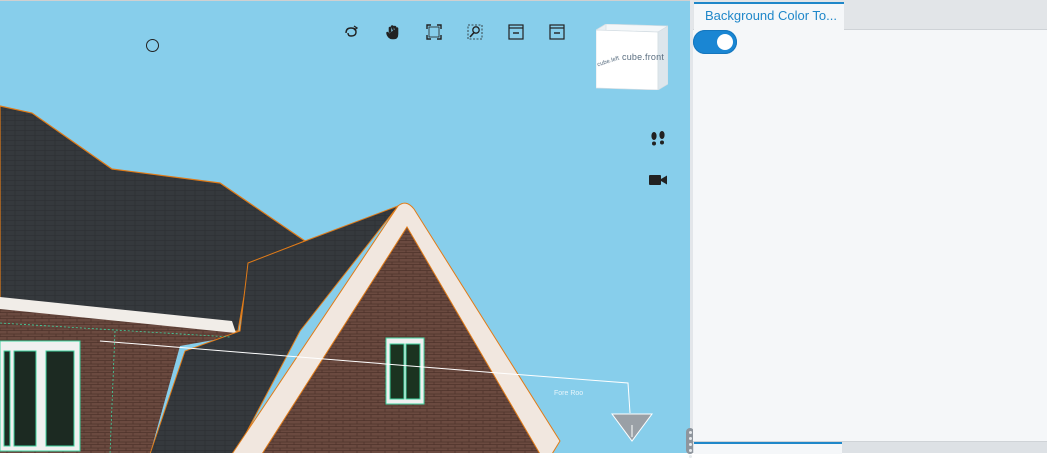 The width and height of the screenshot is (1047, 458). Describe the element at coordinates (768, 448) in the screenshot. I see `bottom-tab` at that location.